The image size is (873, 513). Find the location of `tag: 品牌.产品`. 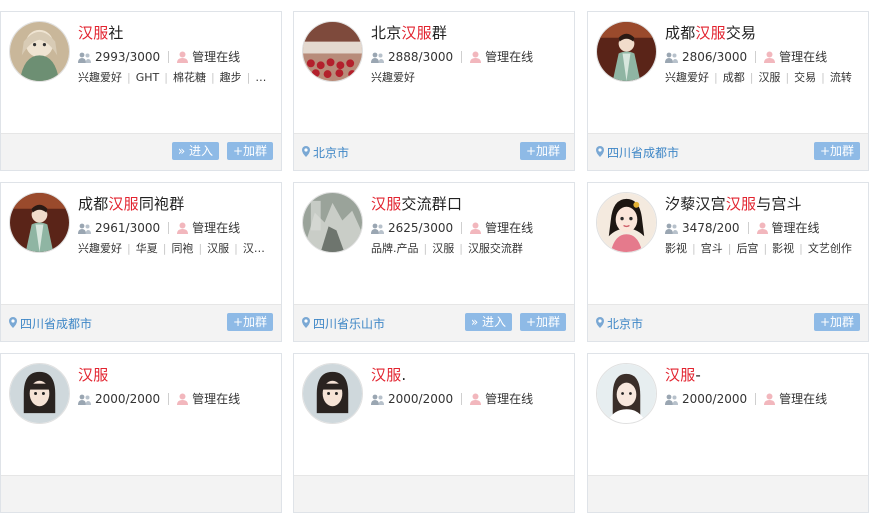

tag: 品牌.产品 is located at coordinates (395, 248).